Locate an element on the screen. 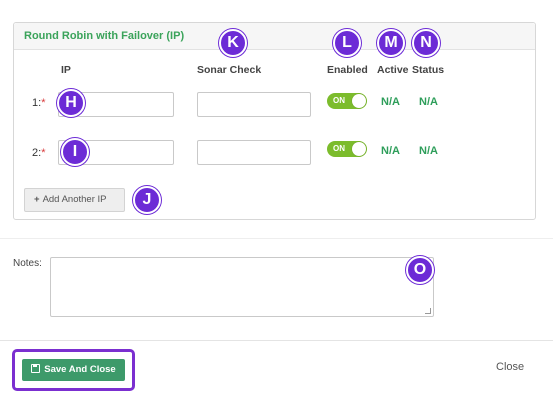  row-label-2: 2:* is located at coordinates (38, 153).